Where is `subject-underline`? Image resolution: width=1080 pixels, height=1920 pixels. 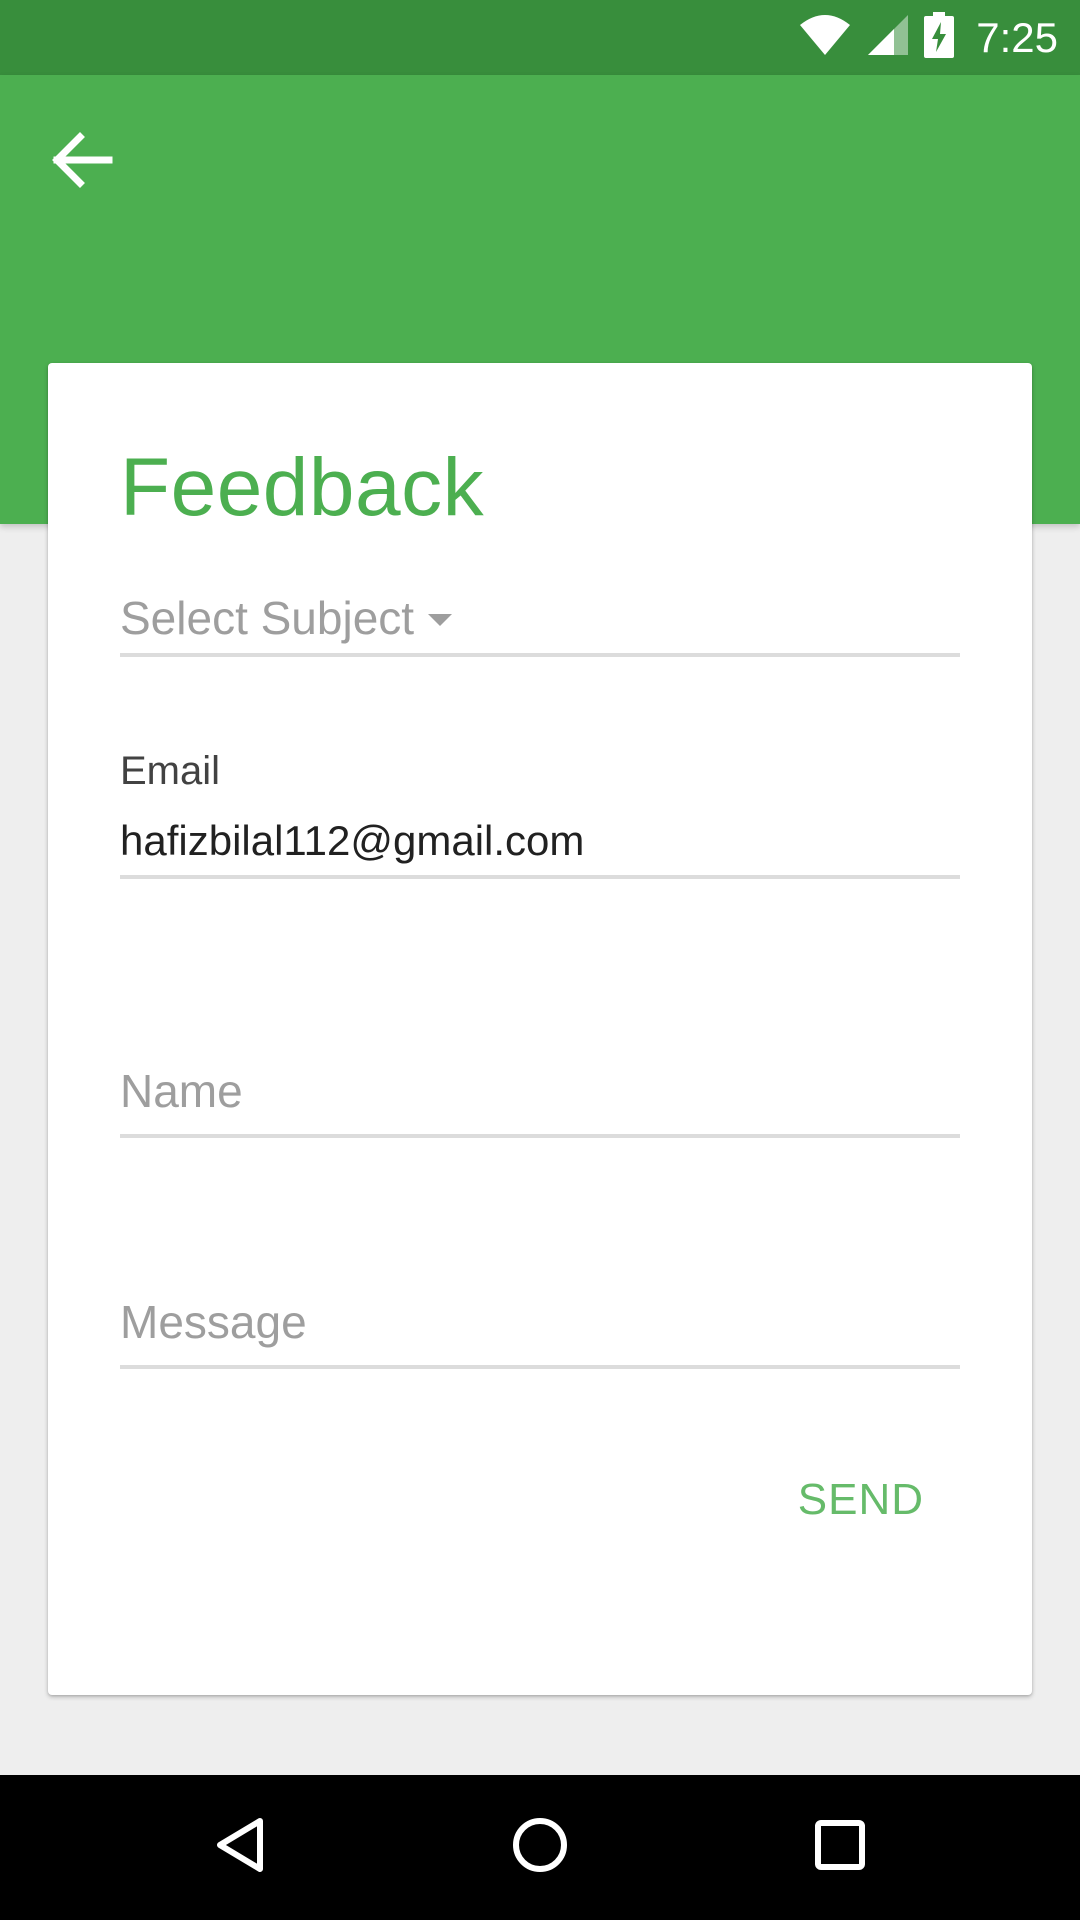
subject-underline is located at coordinates (540, 655).